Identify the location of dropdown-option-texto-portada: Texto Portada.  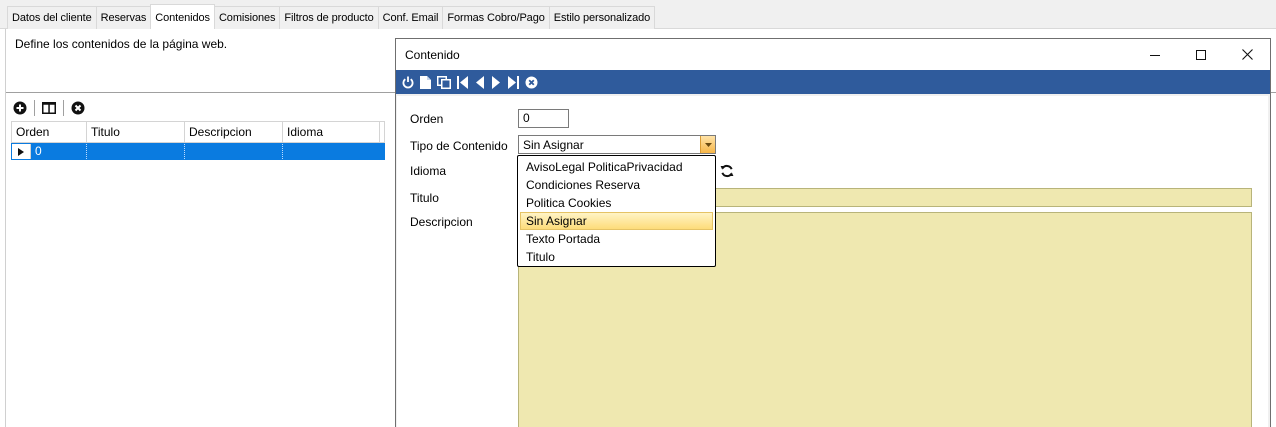
(616, 239).